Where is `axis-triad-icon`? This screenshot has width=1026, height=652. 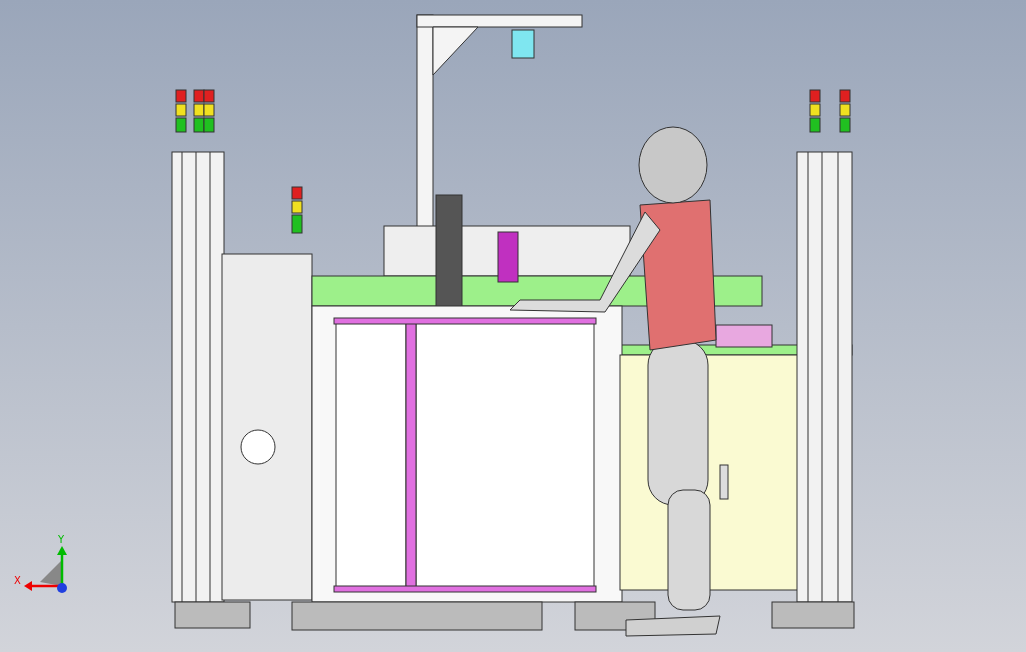
axis-triad-icon is located at coordinates (45, 569).